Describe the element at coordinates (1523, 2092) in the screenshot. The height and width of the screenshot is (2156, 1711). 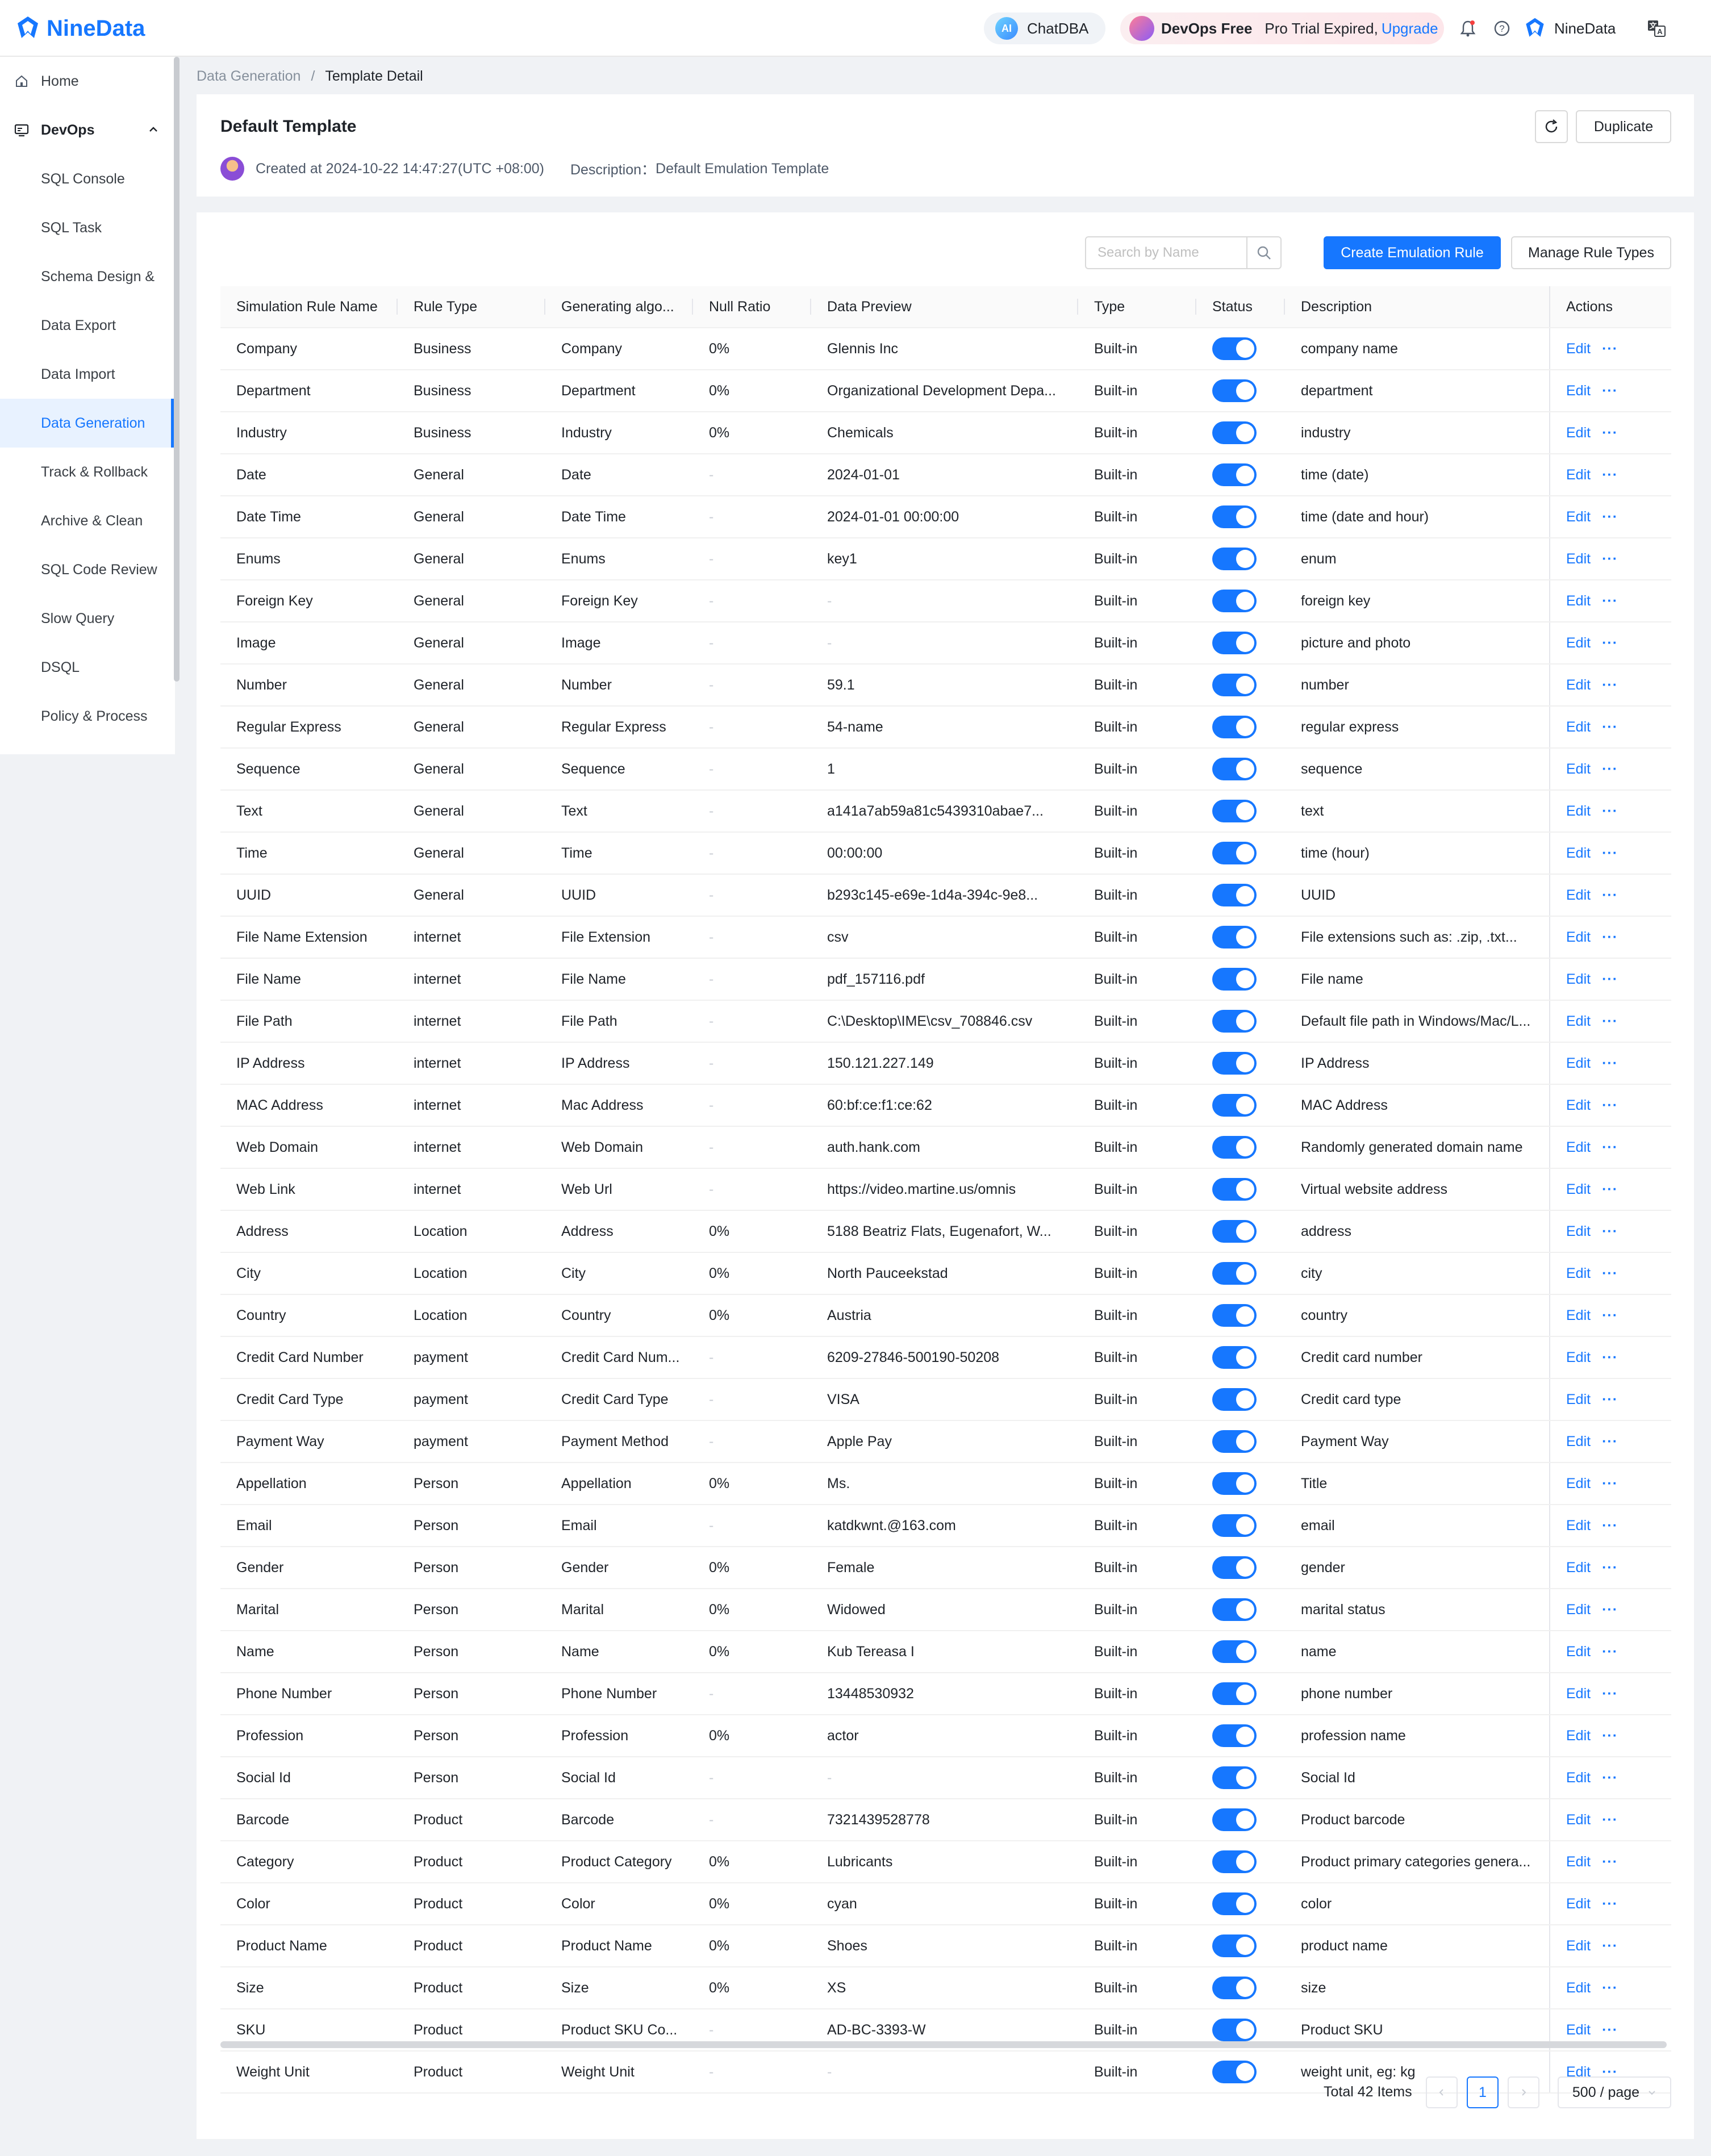
I see `pagination-next-button` at that location.